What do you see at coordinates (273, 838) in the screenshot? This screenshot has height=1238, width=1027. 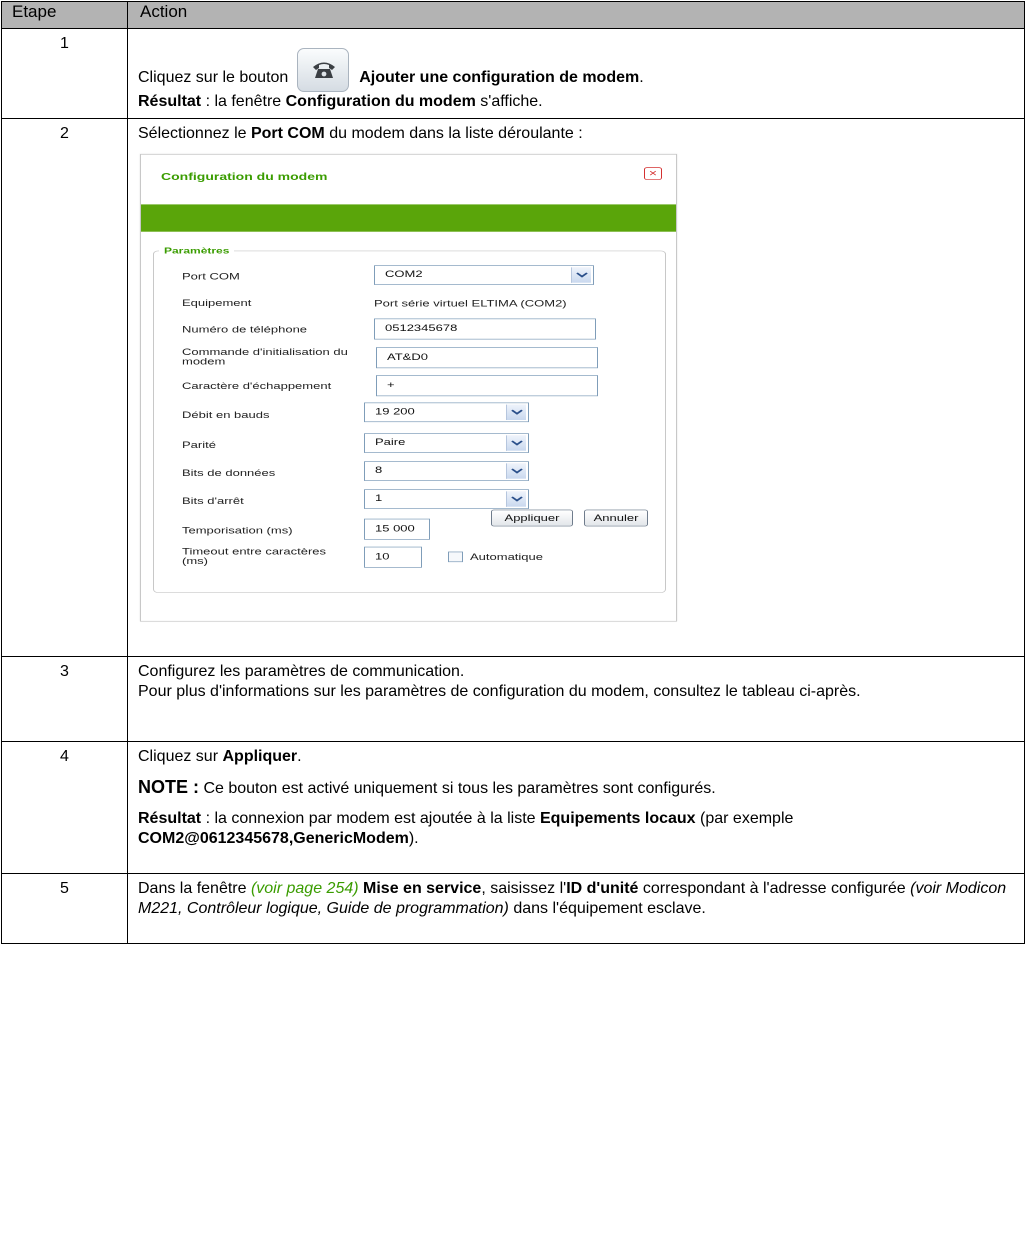 I see `step-bold: COM2@0612345678,GenericModem` at bounding box center [273, 838].